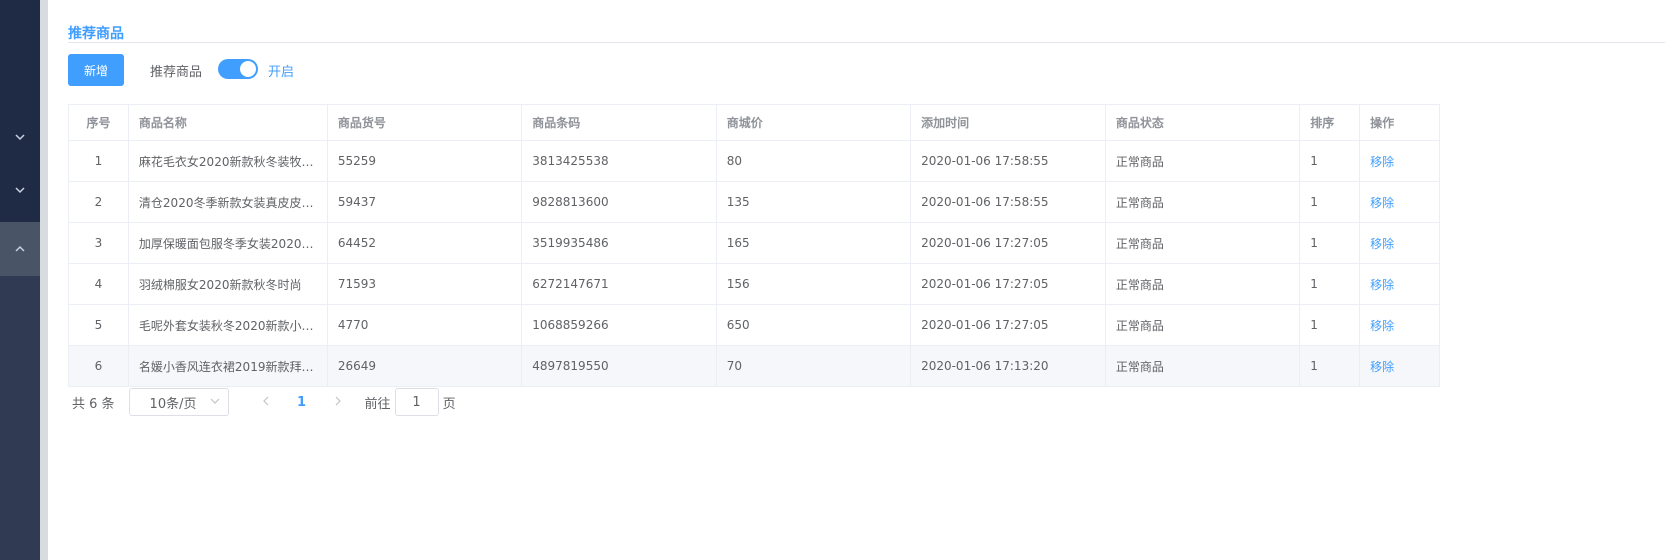 The height and width of the screenshot is (560, 1665). Describe the element at coordinates (570, 366) in the screenshot. I see `product-barcode: 4897819550` at that location.